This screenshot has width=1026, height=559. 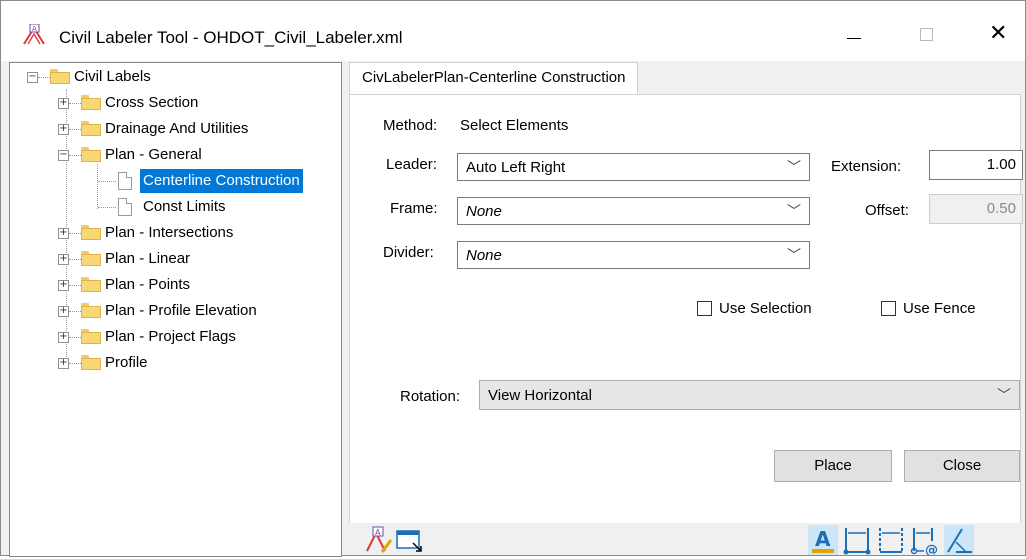 What do you see at coordinates (152, 102) in the screenshot?
I see `tree-label: Cross Section` at bounding box center [152, 102].